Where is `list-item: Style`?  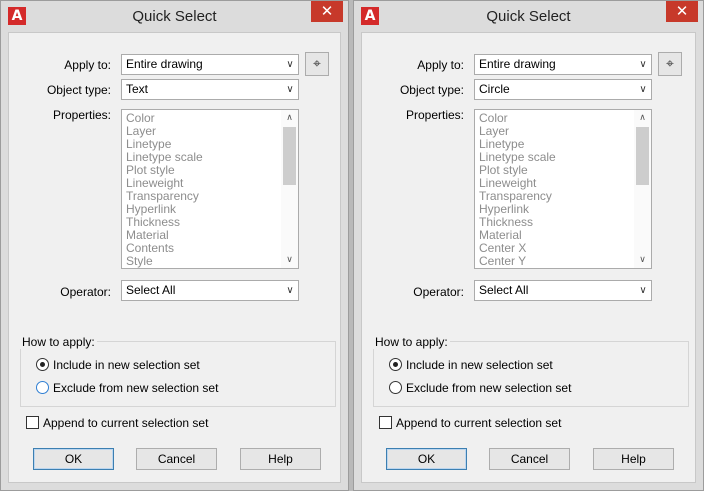 list-item: Style is located at coordinates (201, 261).